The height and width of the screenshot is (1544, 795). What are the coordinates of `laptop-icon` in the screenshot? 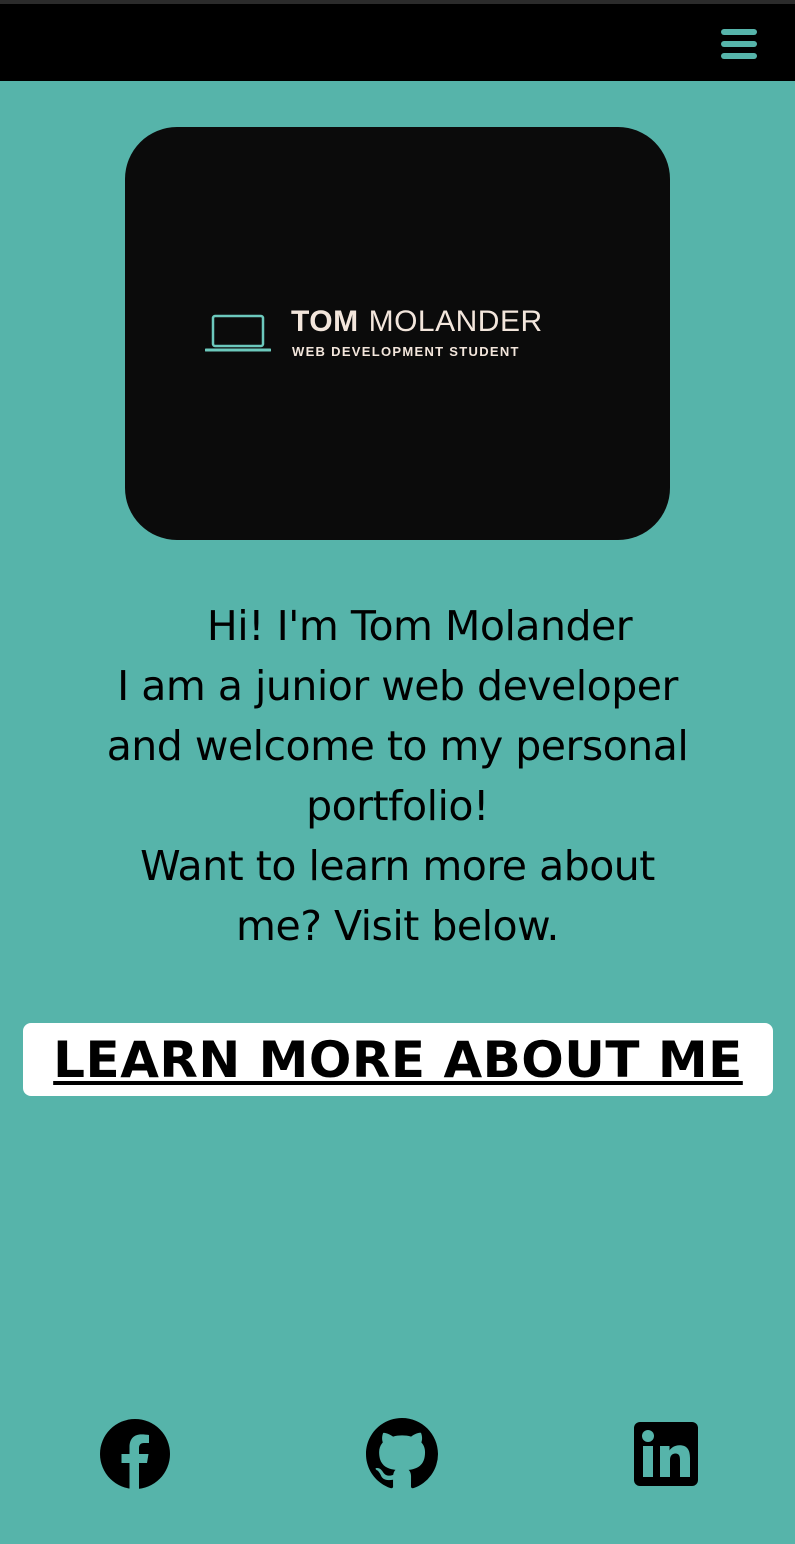 It's located at (238, 333).